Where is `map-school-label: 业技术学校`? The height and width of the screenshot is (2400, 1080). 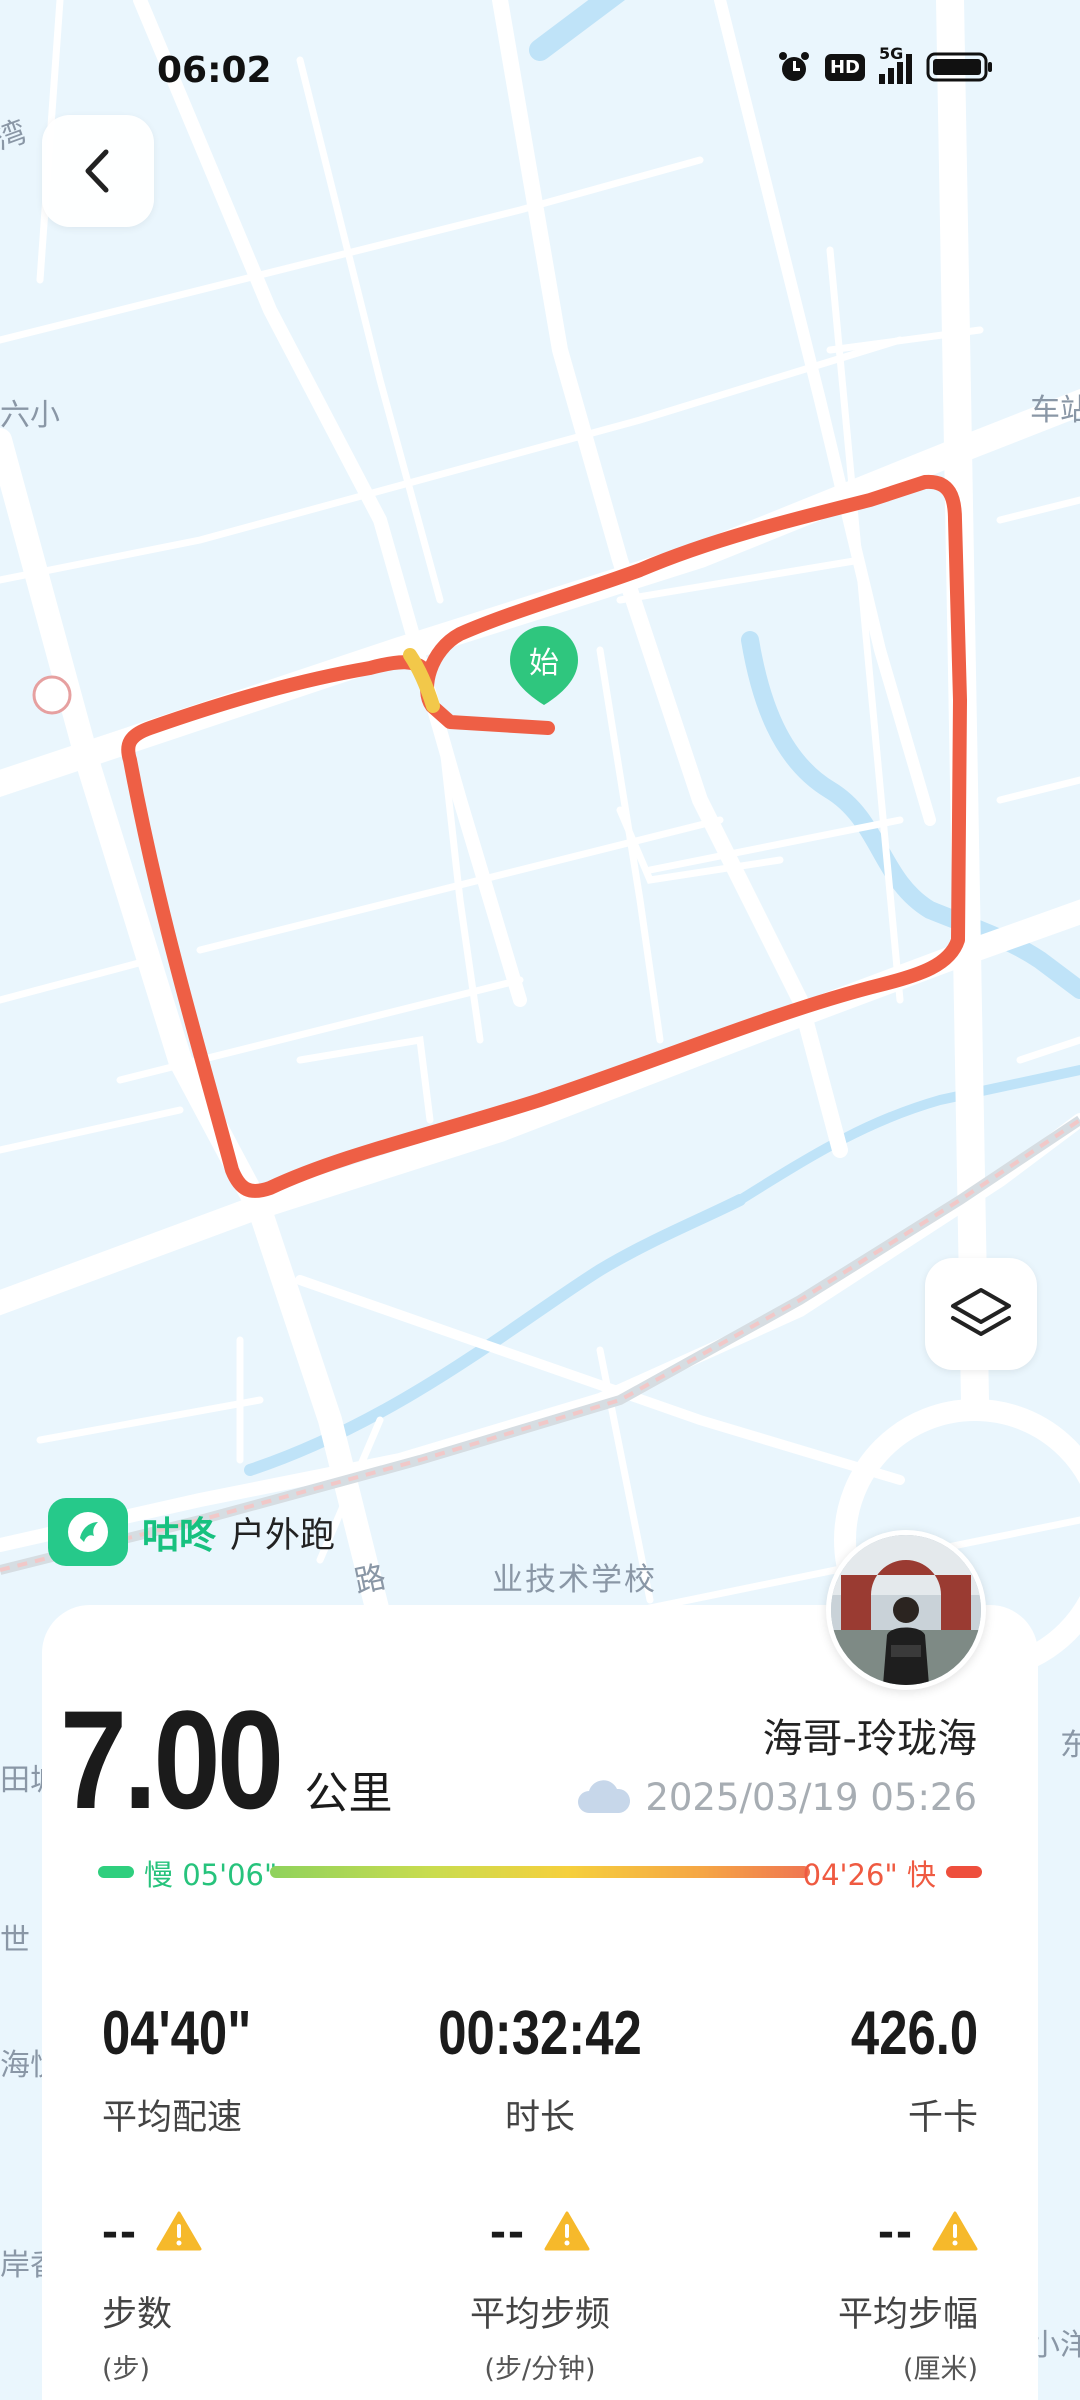 map-school-label: 业技术学校 is located at coordinates (574, 1580).